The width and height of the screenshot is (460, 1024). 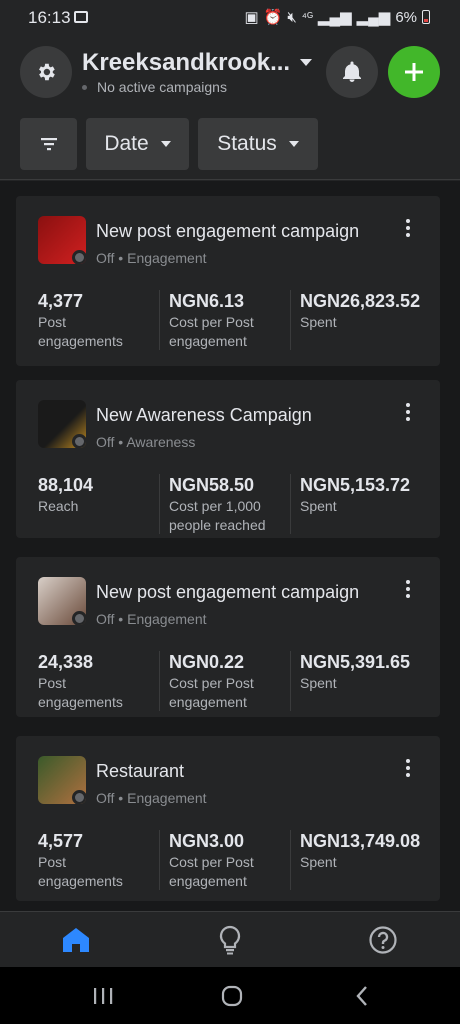 I want to click on nav-help, so click(x=383, y=940).